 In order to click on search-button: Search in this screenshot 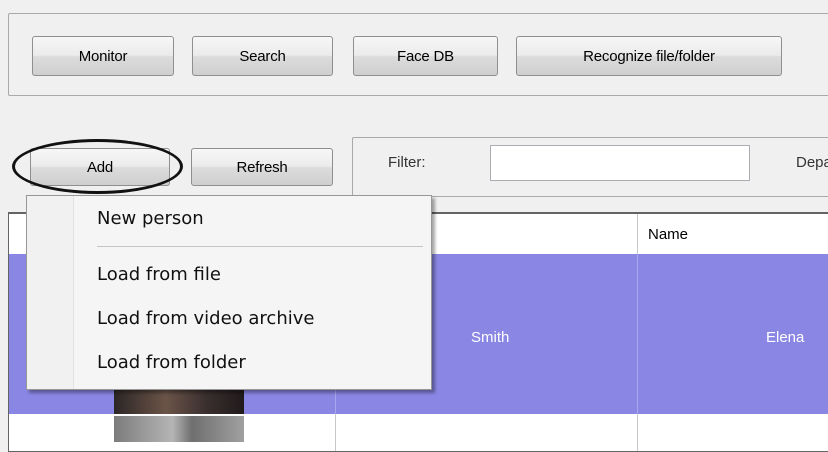, I will do `click(262, 56)`.